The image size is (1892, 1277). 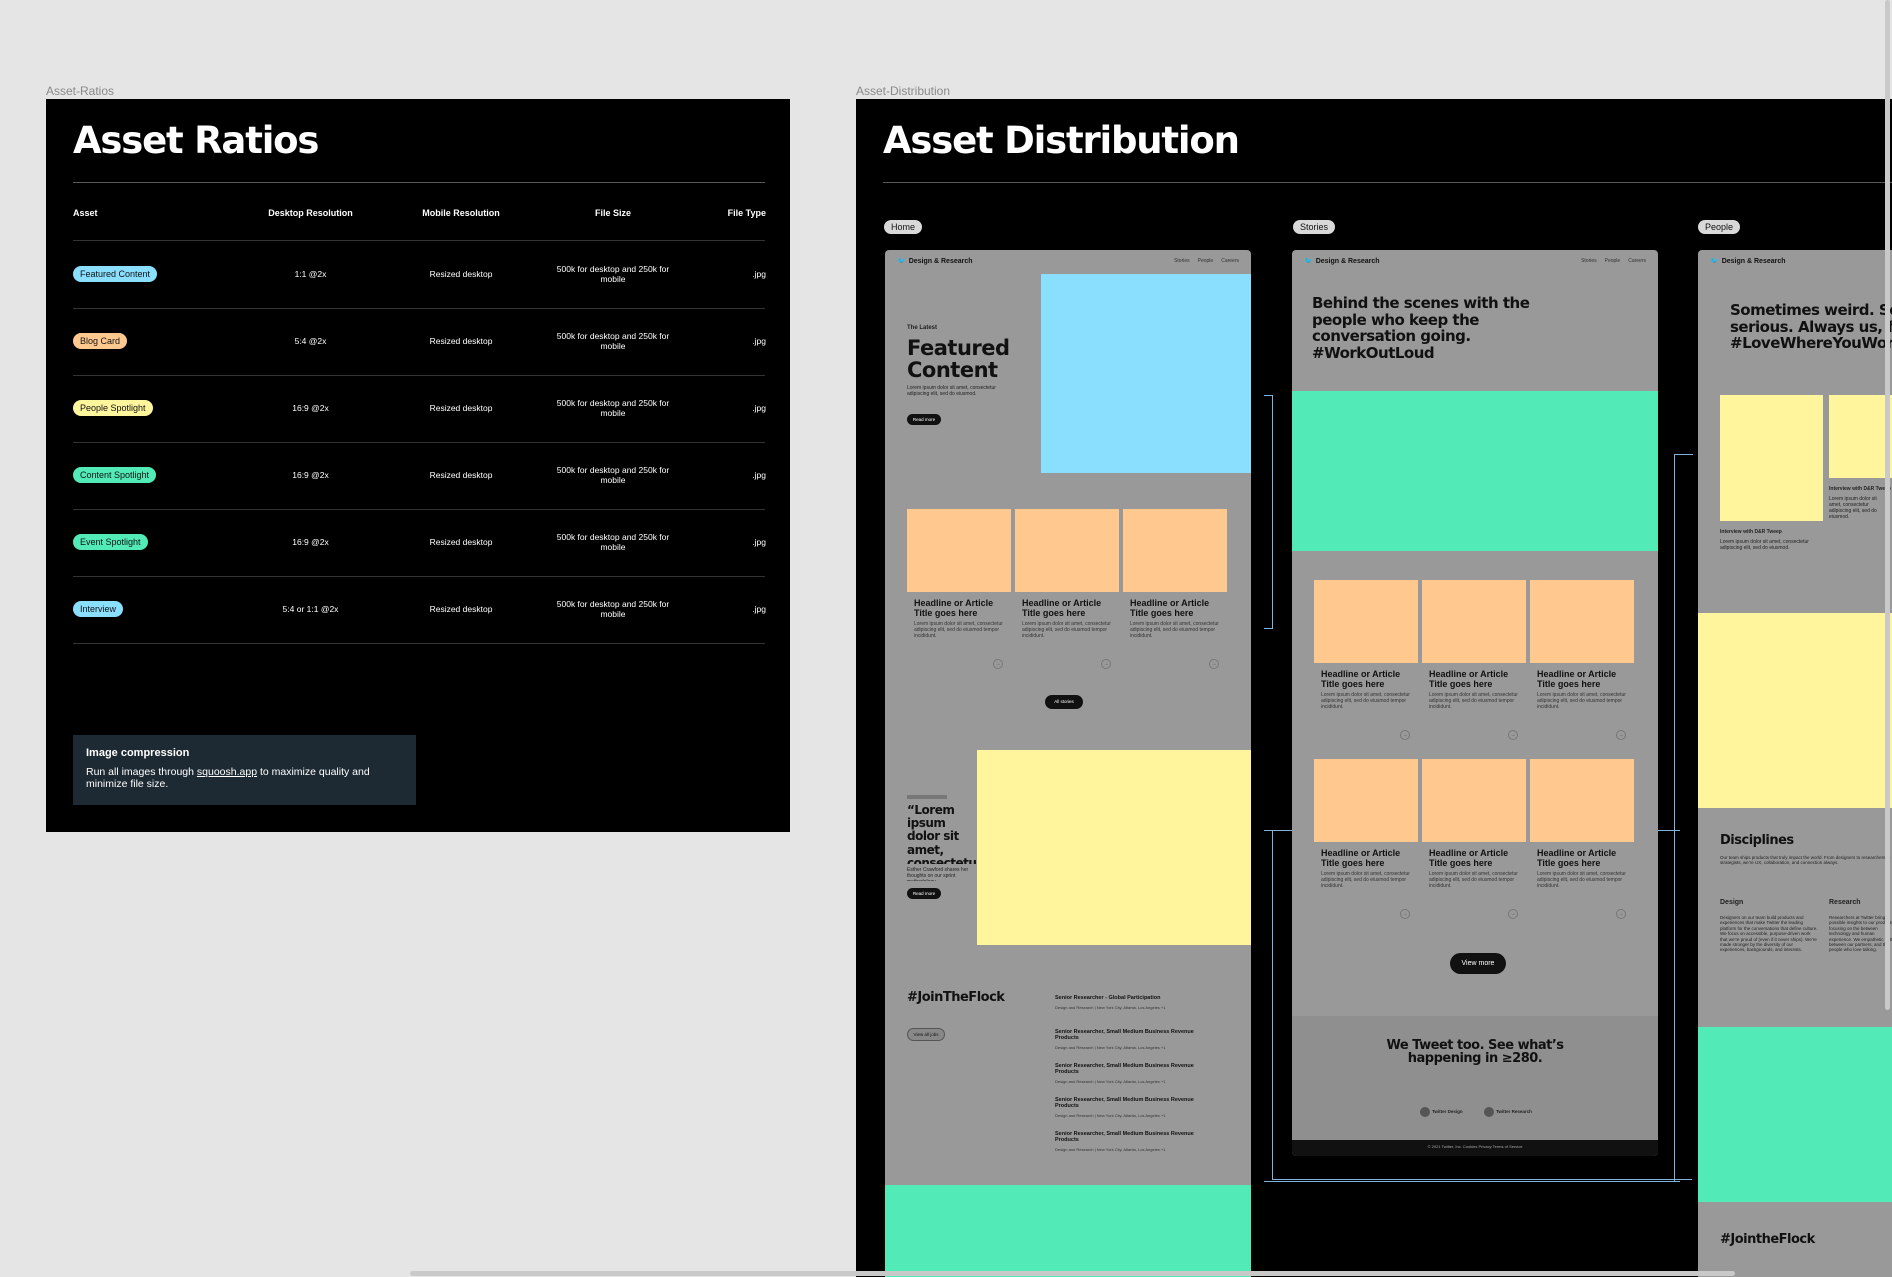 I want to click on brand-logo: 🐦 Design & Research, so click(x=935, y=261).